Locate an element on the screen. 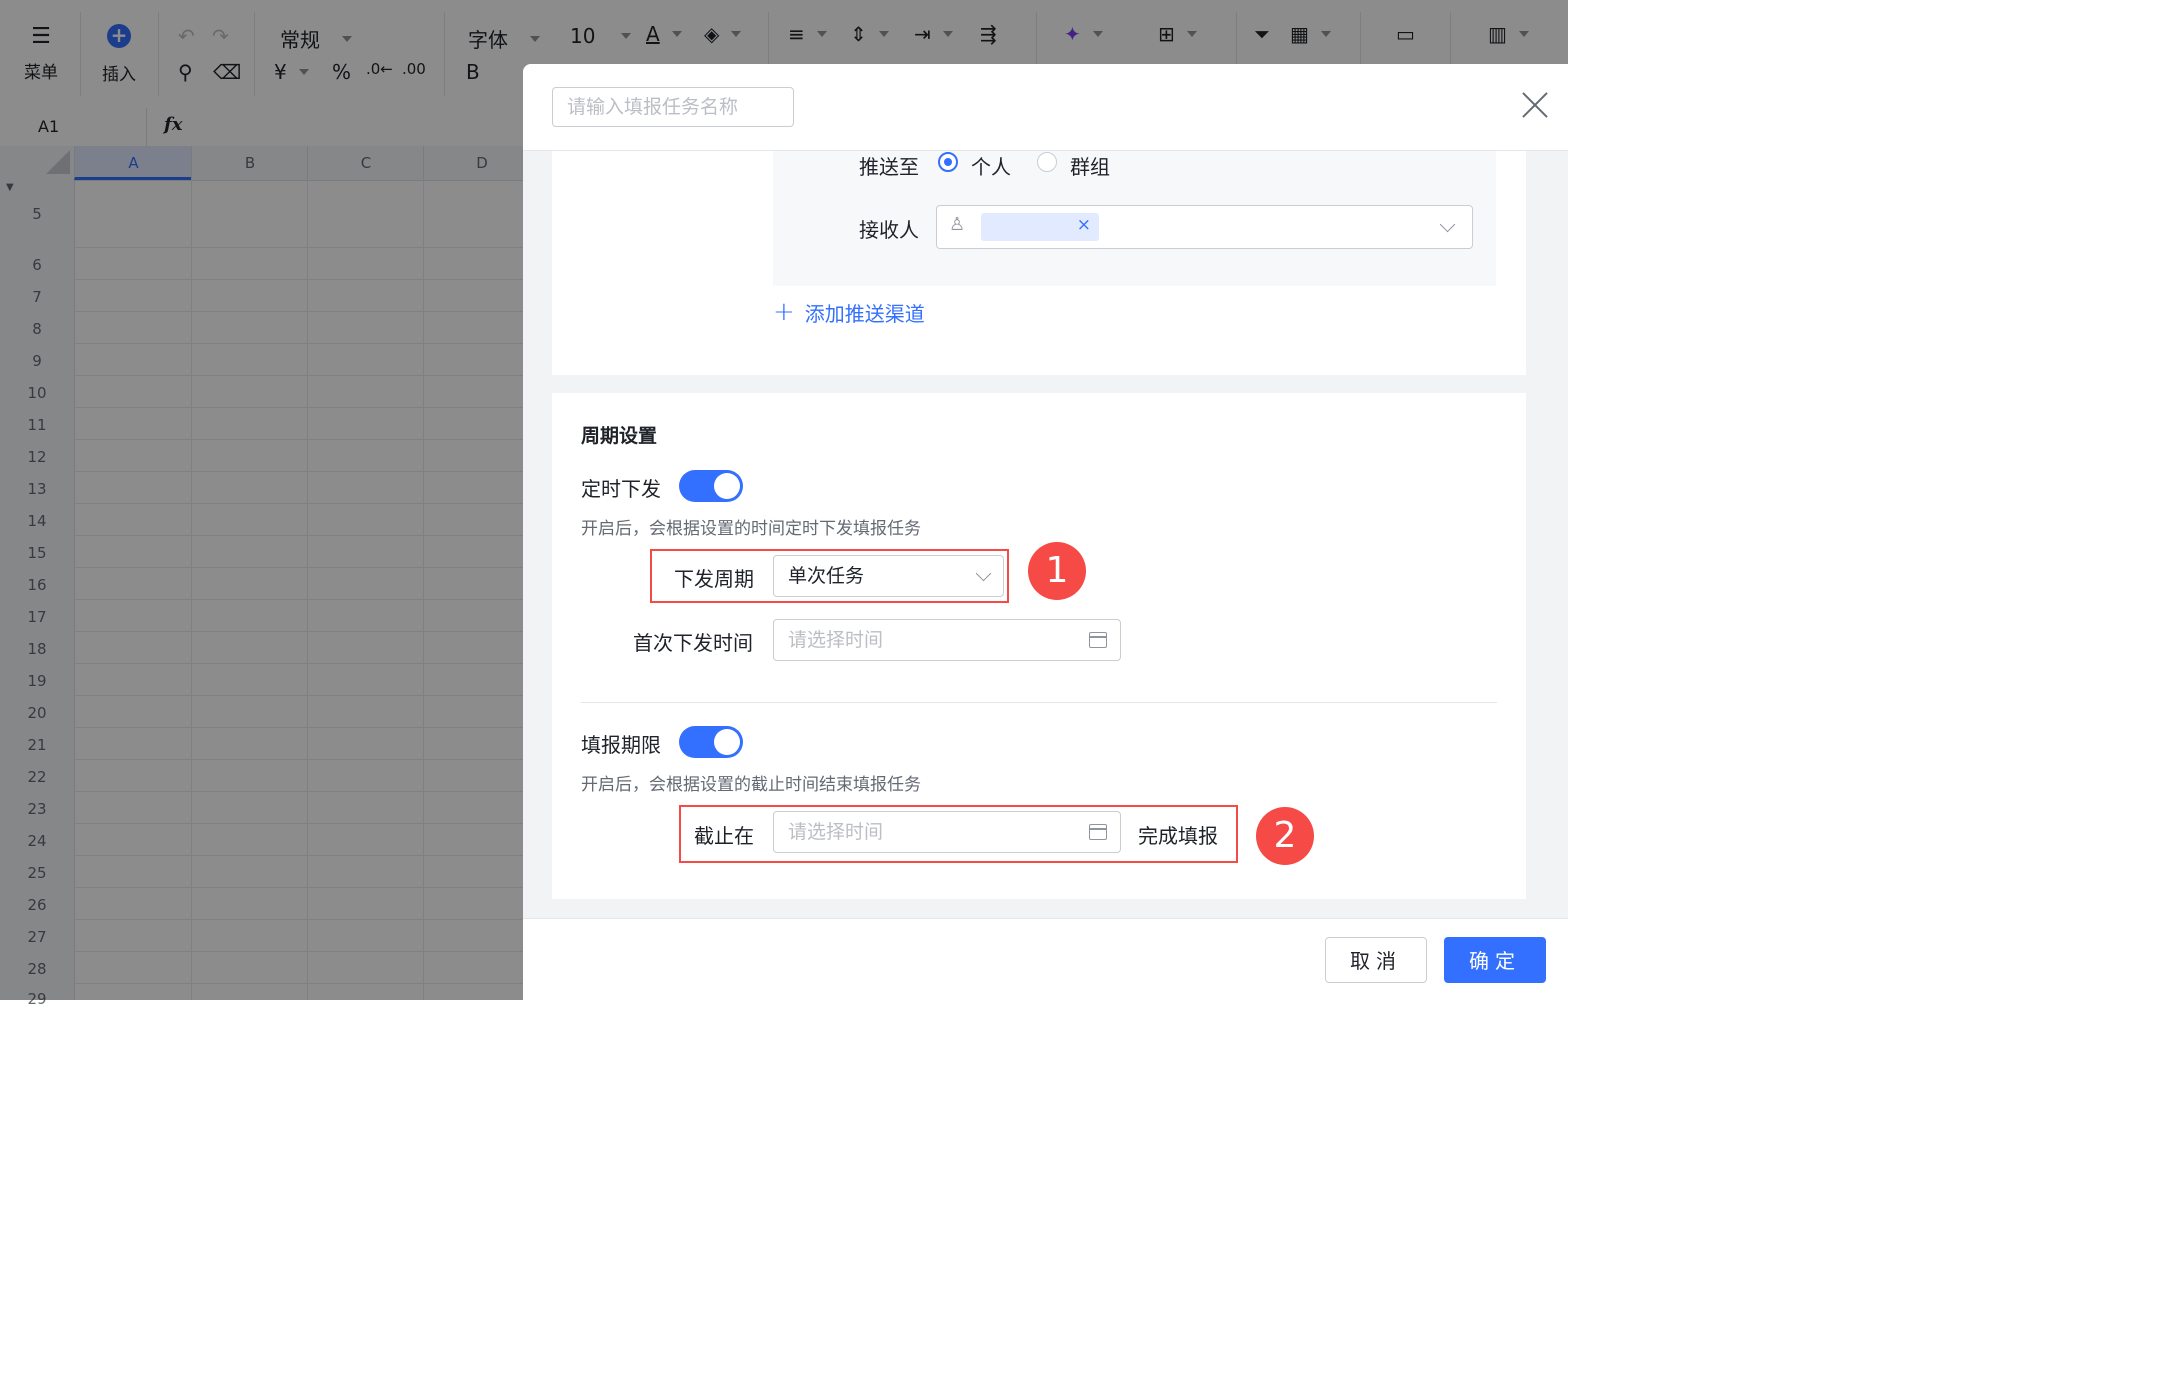 The height and width of the screenshot is (1376, 2158). send-cycle-select: 单次任务 is located at coordinates (888, 576).